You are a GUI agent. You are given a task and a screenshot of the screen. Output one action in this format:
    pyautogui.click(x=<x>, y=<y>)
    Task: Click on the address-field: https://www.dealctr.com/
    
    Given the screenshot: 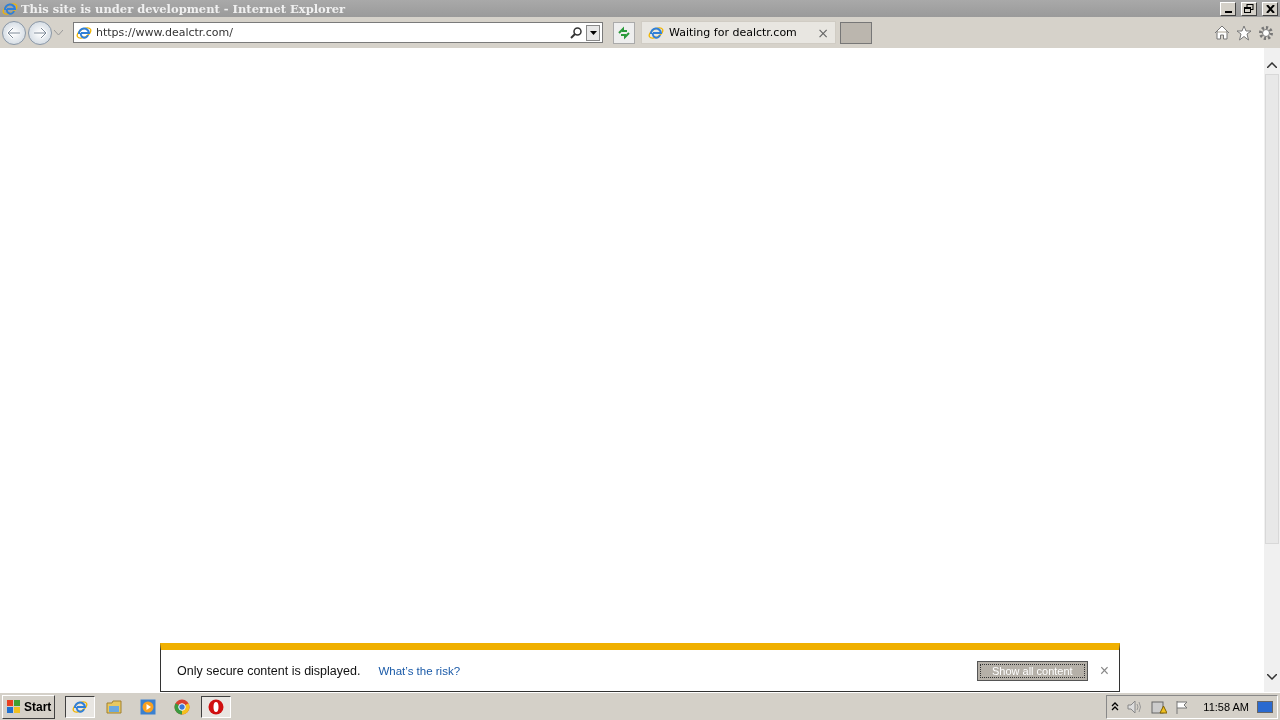 What is the action you would take?
    pyautogui.click(x=338, y=32)
    